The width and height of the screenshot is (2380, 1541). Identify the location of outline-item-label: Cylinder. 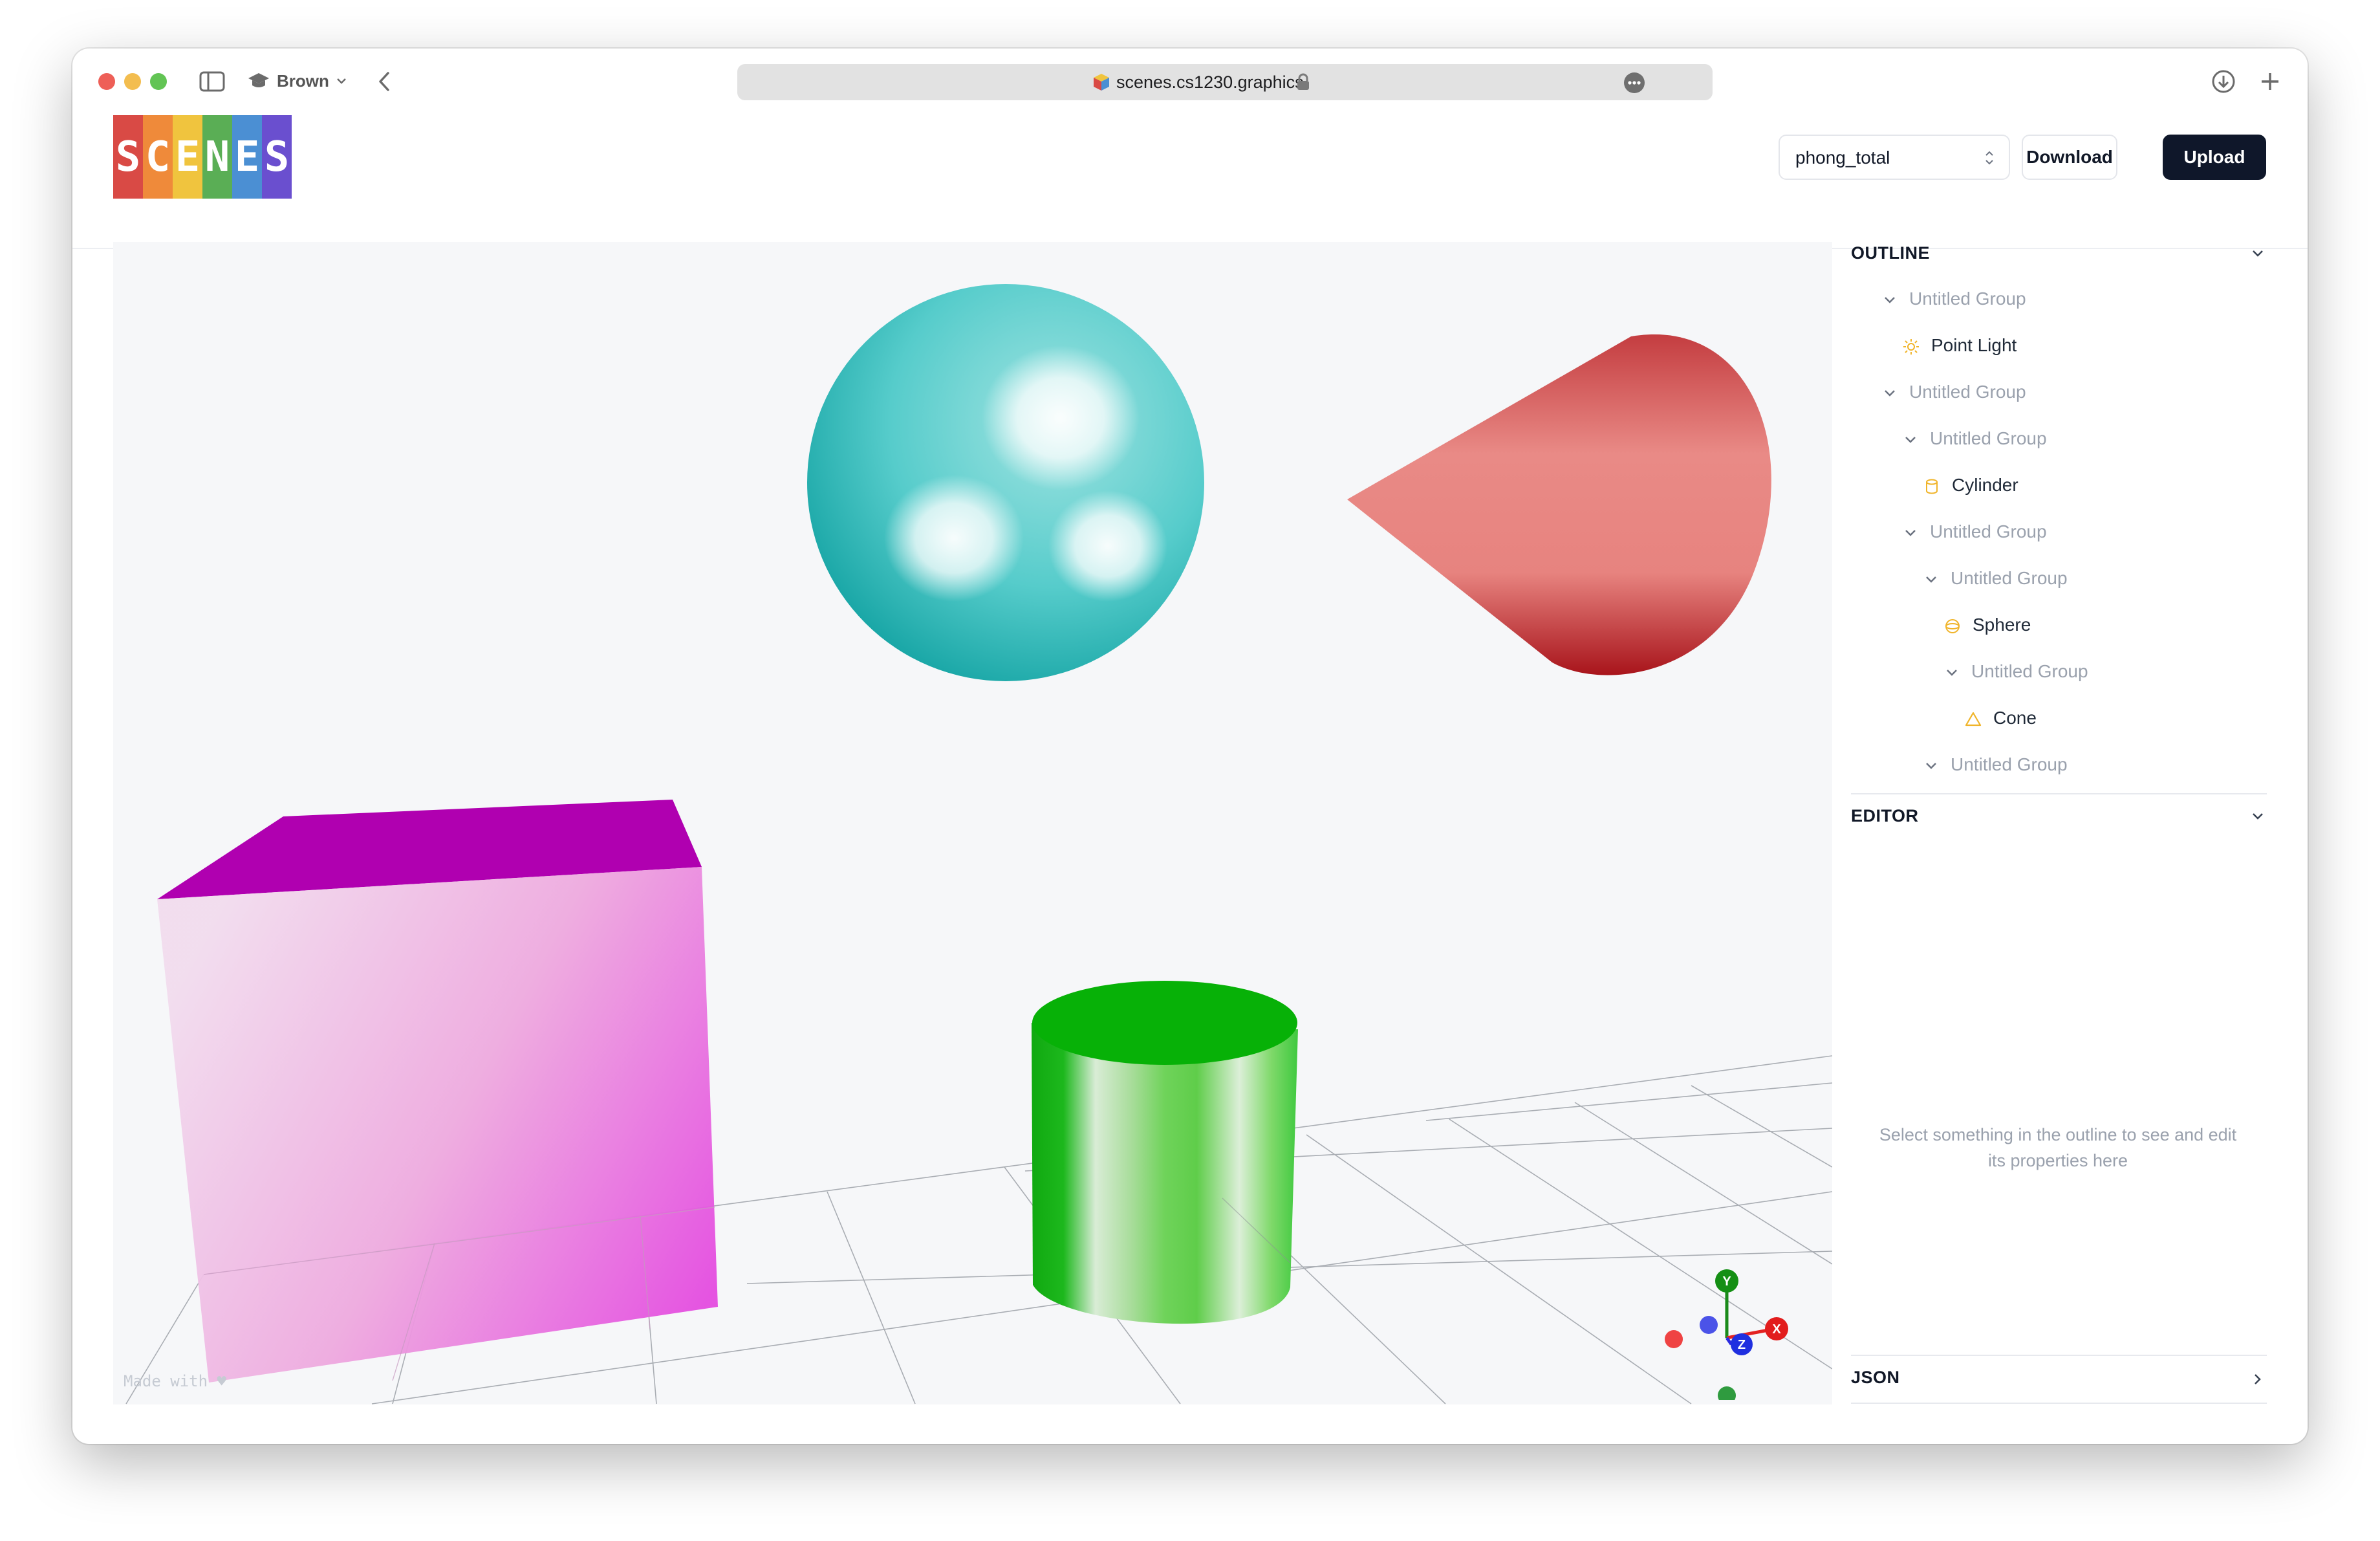
(1985, 485).